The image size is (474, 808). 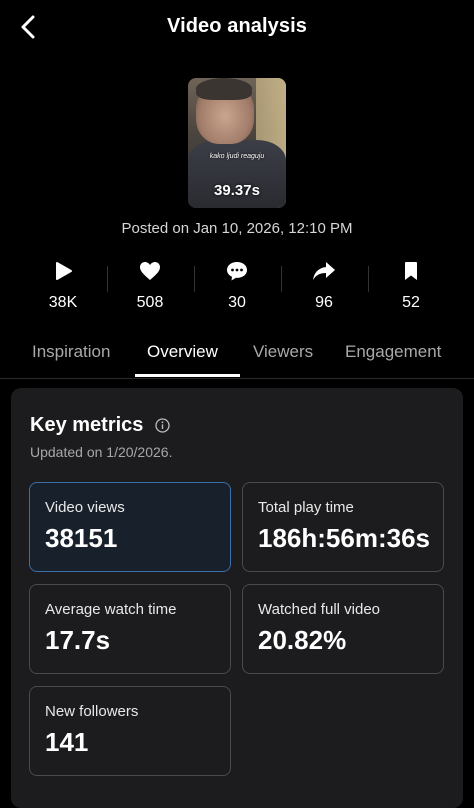 I want to click on share-icon, so click(x=324, y=271).